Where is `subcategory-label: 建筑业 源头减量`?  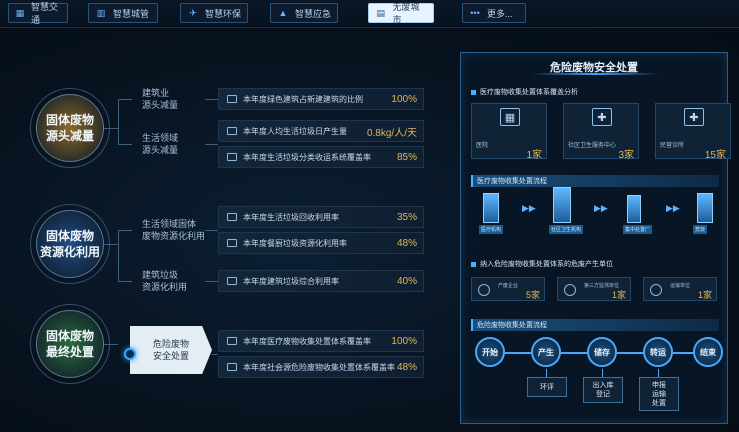
subcategory-label: 建筑业 源头减量 is located at coordinates (178, 99).